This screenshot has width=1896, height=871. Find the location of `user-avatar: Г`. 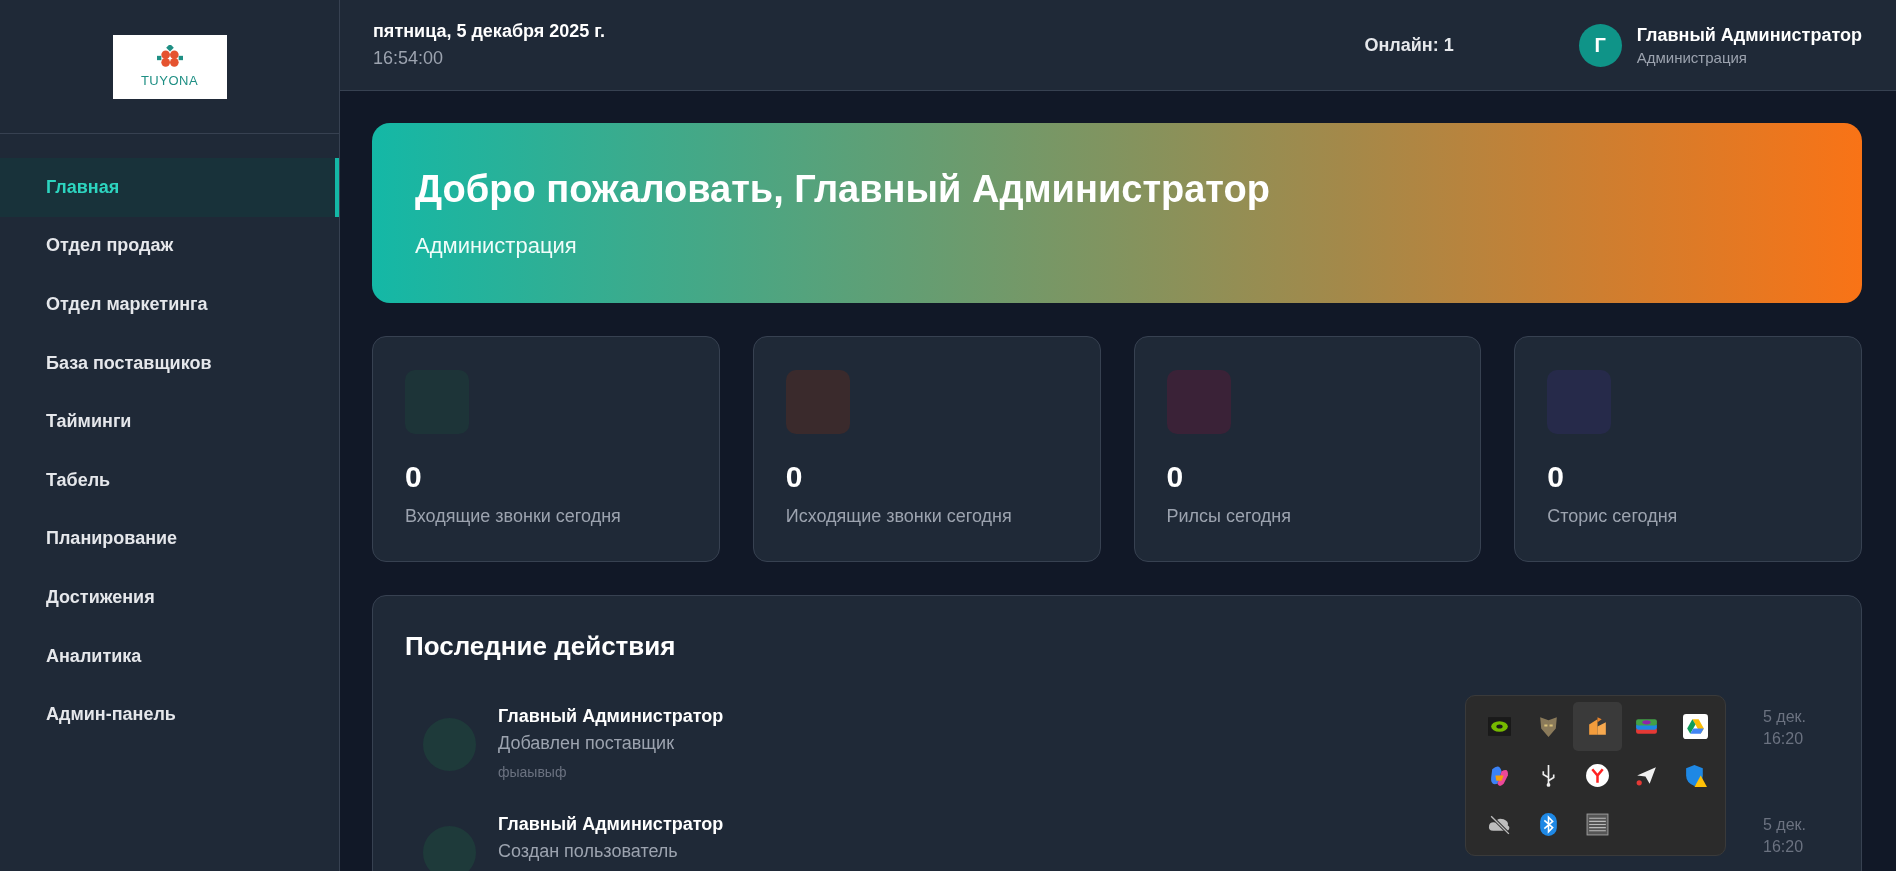

user-avatar: Г is located at coordinates (1600, 45).